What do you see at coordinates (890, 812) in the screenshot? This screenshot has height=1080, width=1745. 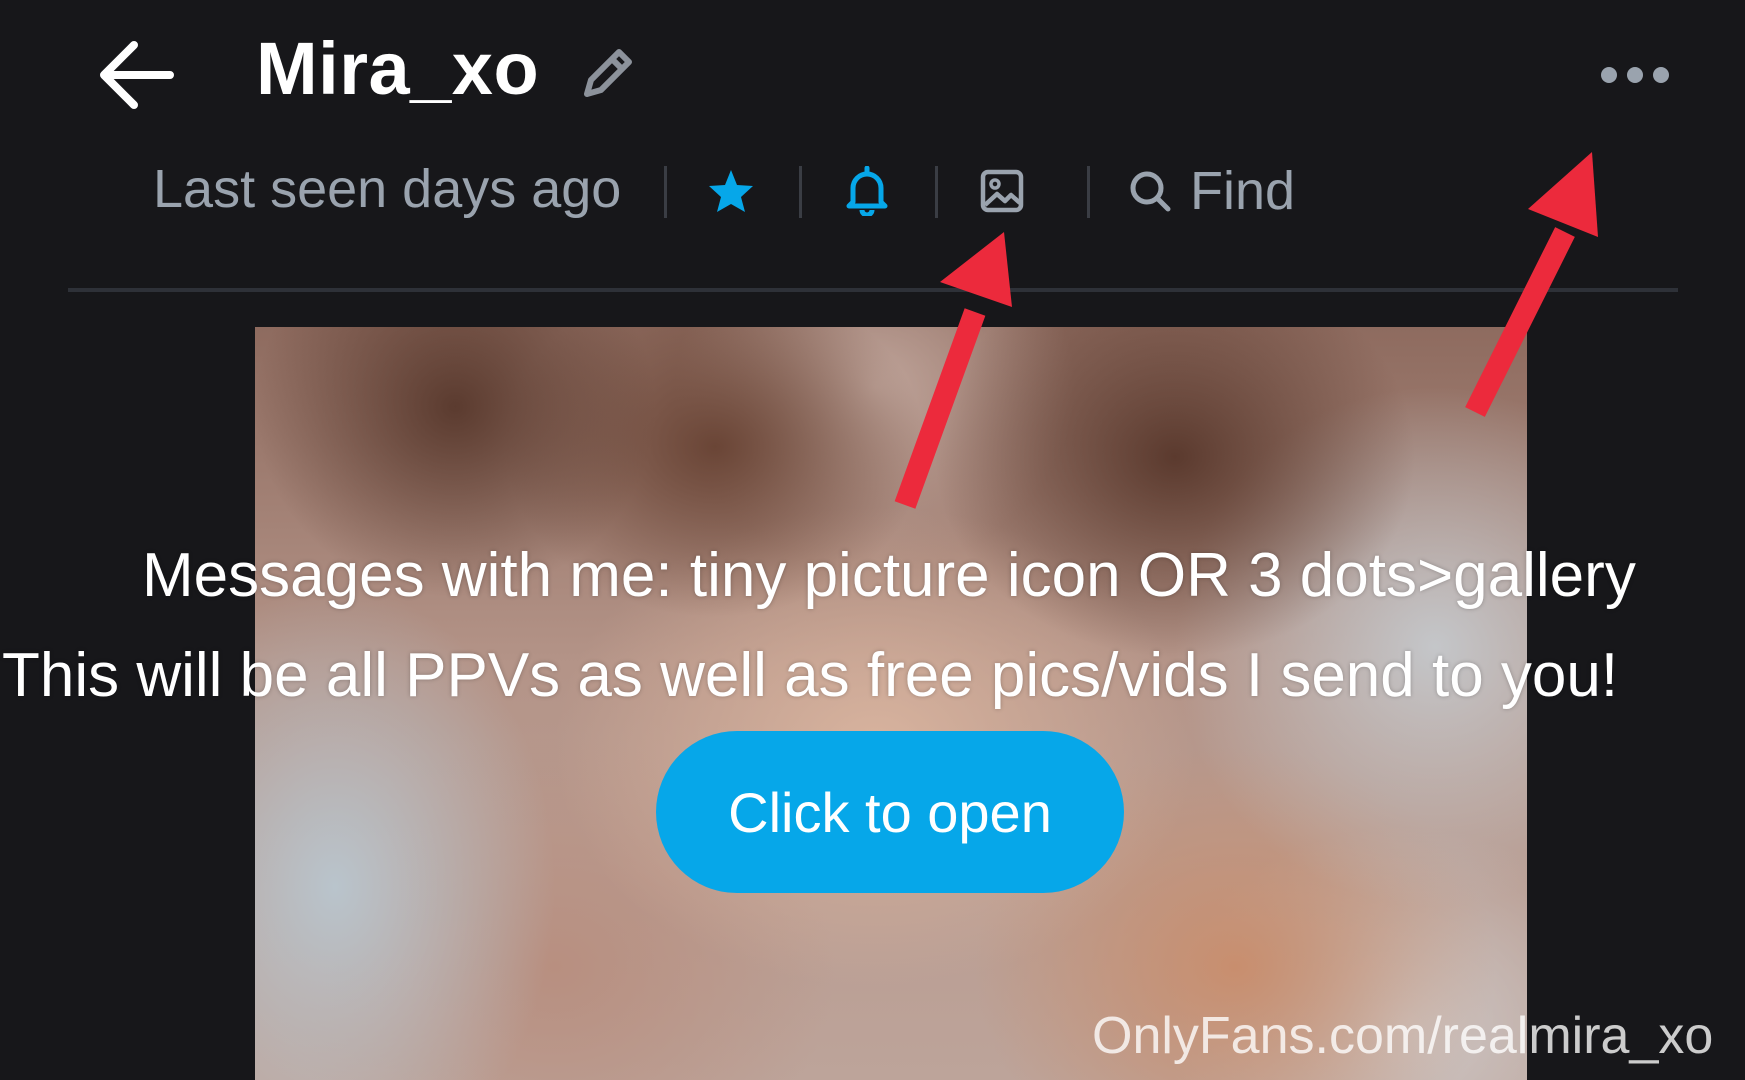 I see `click-to-open-button: Click to open` at bounding box center [890, 812].